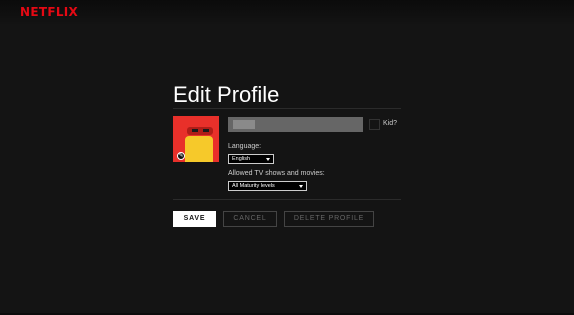  Describe the element at coordinates (181, 156) in the screenshot. I see `pencil-icon: ✎` at that location.